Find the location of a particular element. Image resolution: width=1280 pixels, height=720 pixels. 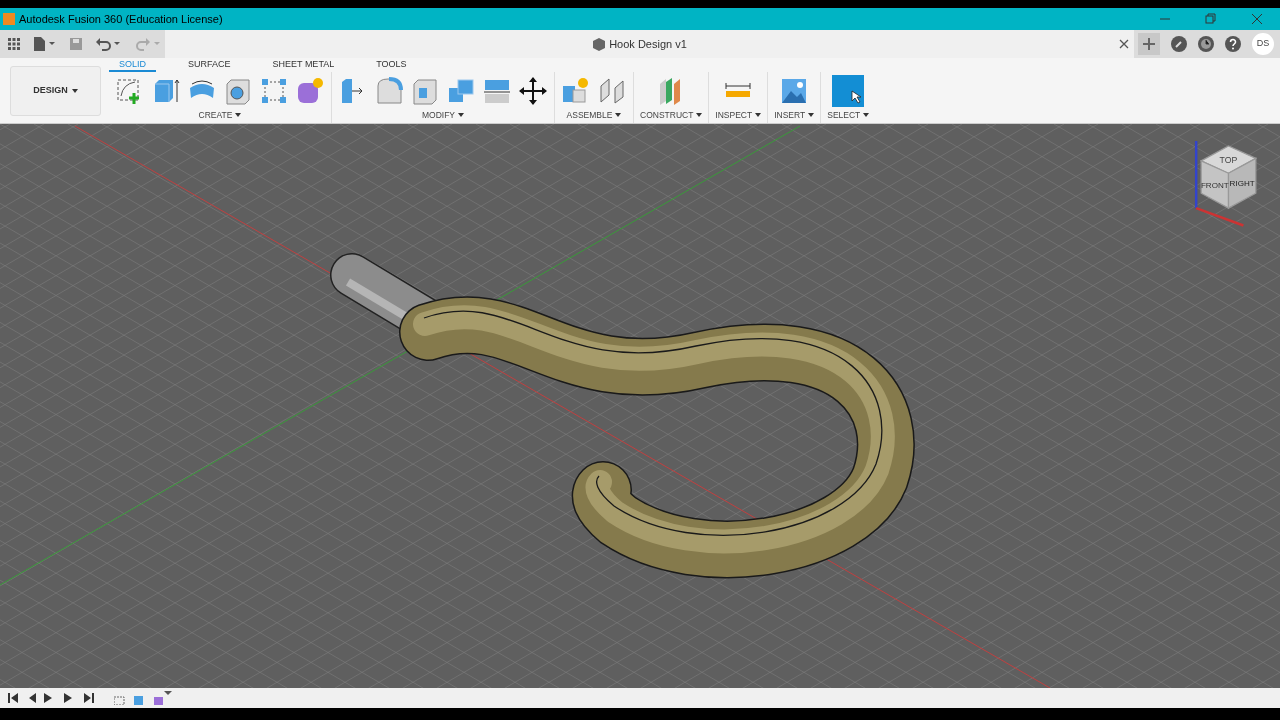

window-title: Autodesk Fusion 360 (Education License) is located at coordinates (121, 19).